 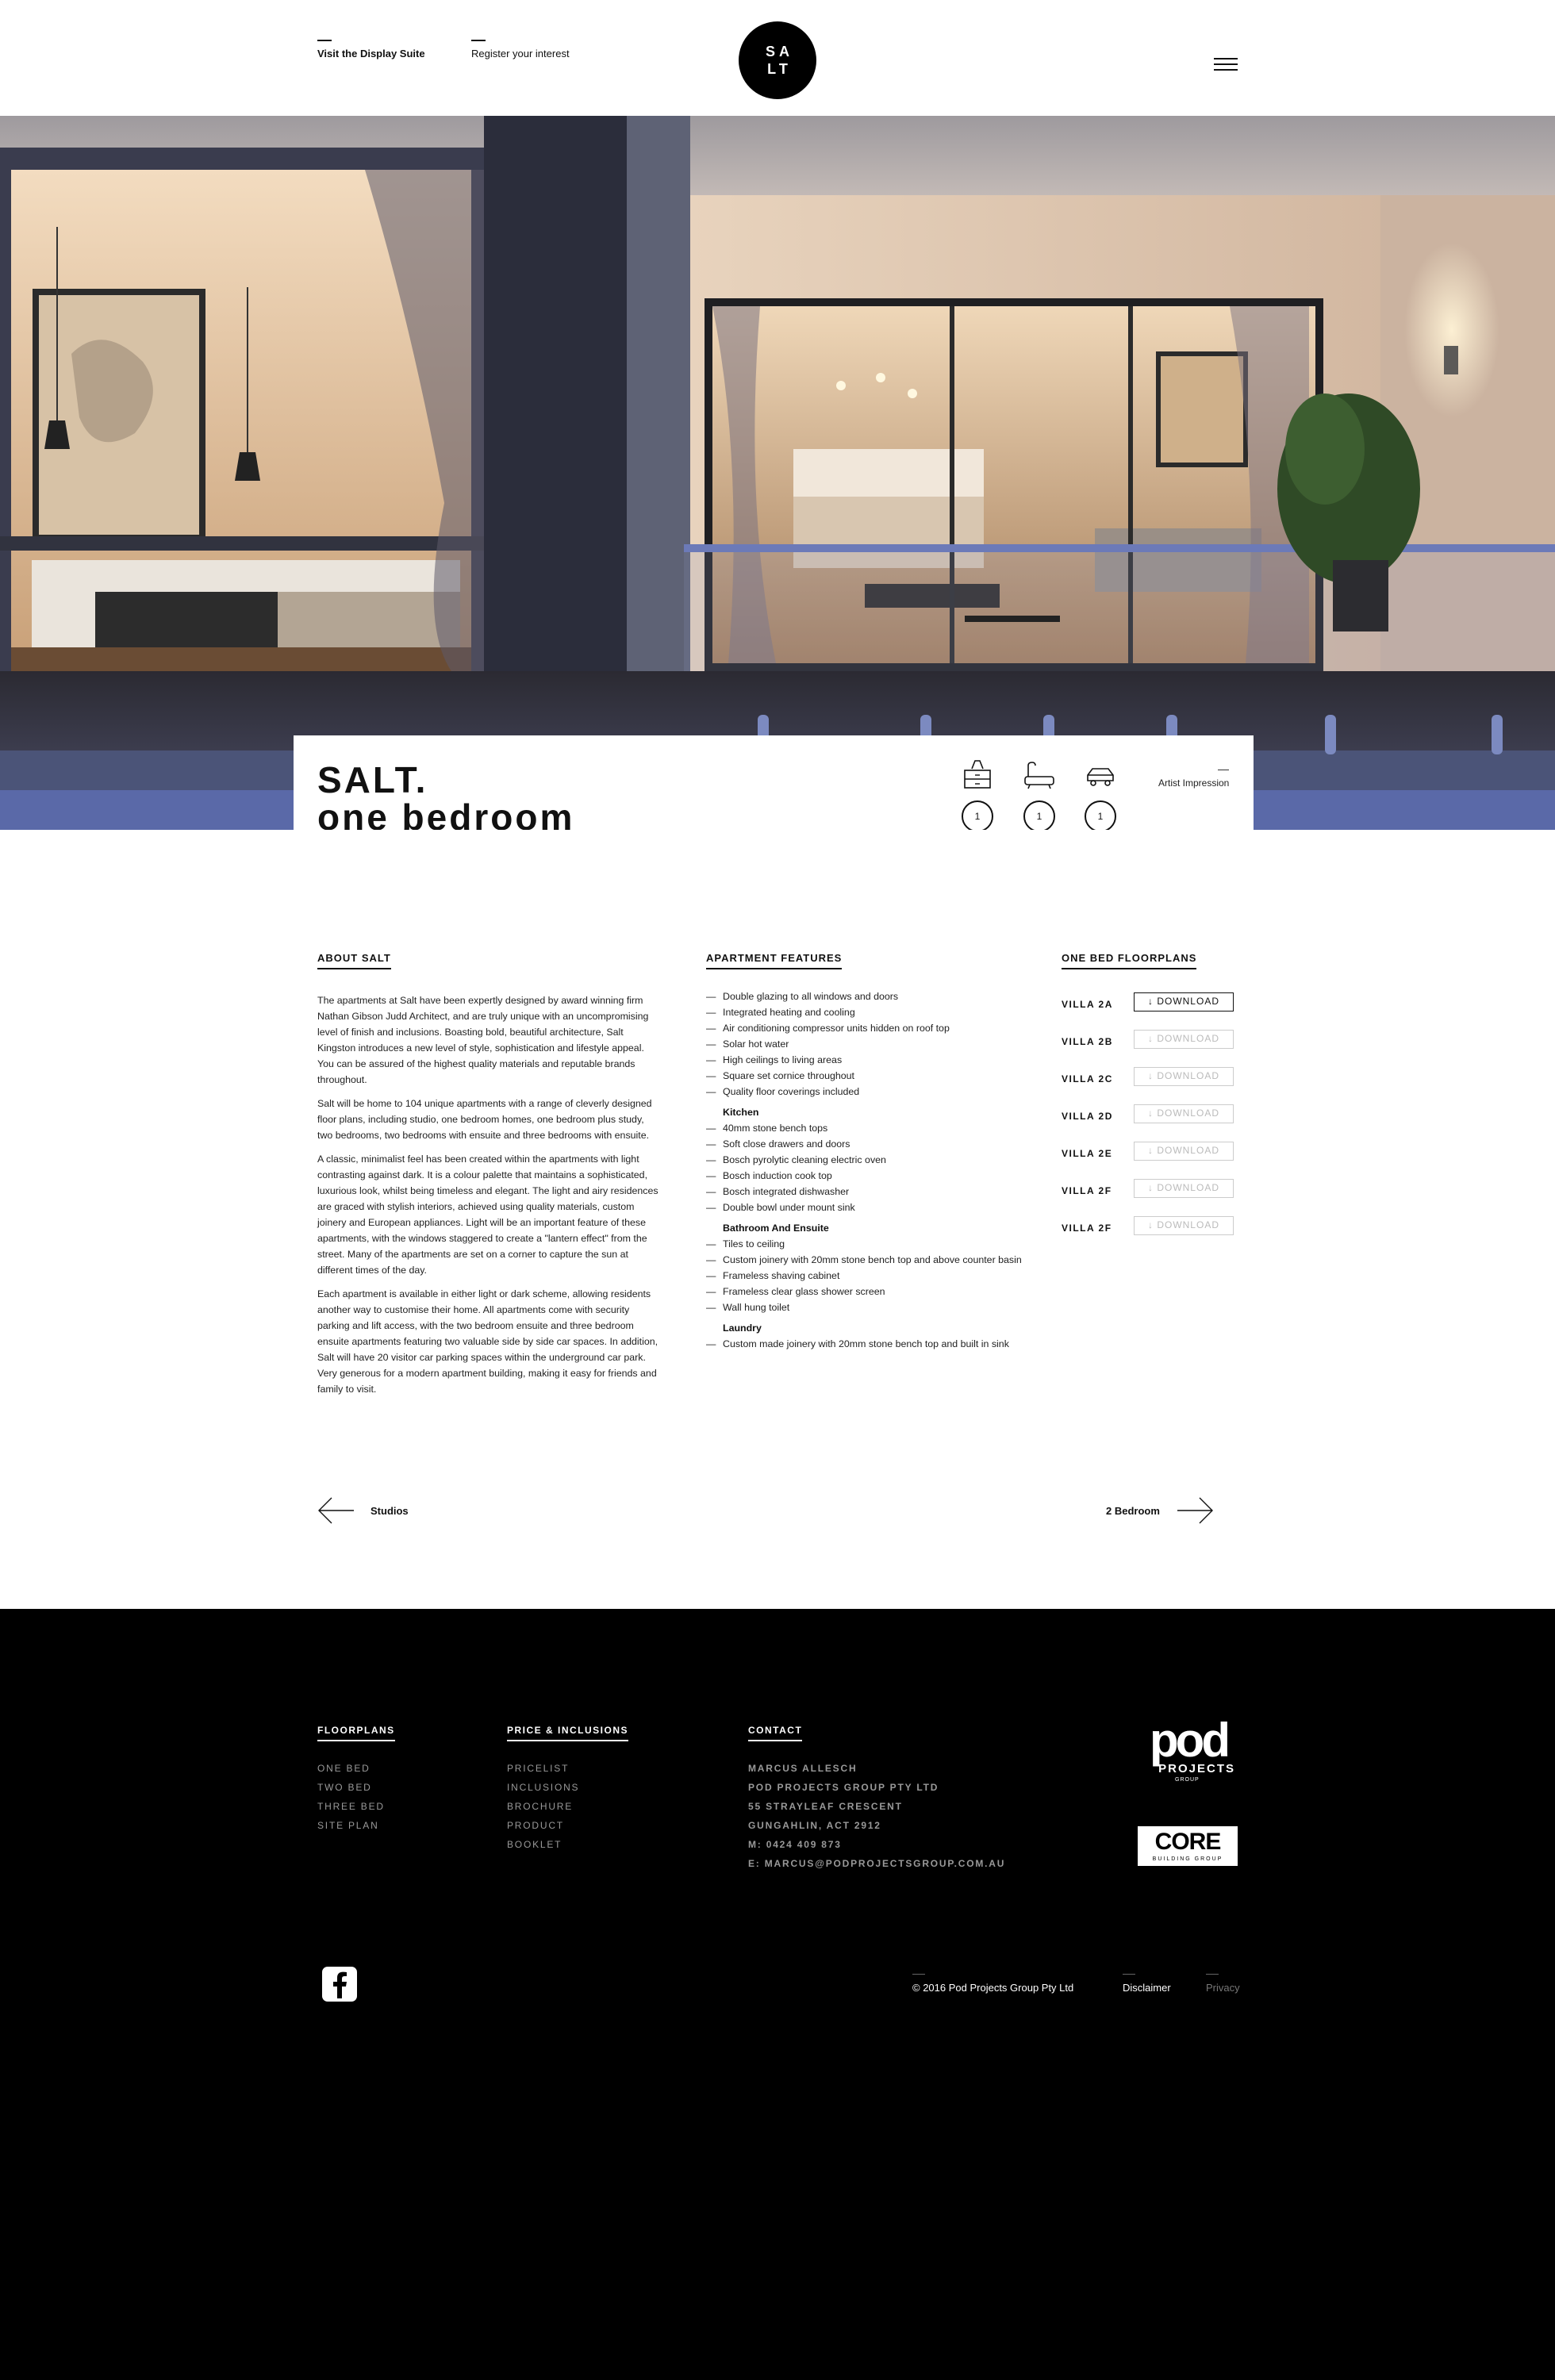 What do you see at coordinates (881, 1092) in the screenshot?
I see `feature-item: Quality floor coverings included` at bounding box center [881, 1092].